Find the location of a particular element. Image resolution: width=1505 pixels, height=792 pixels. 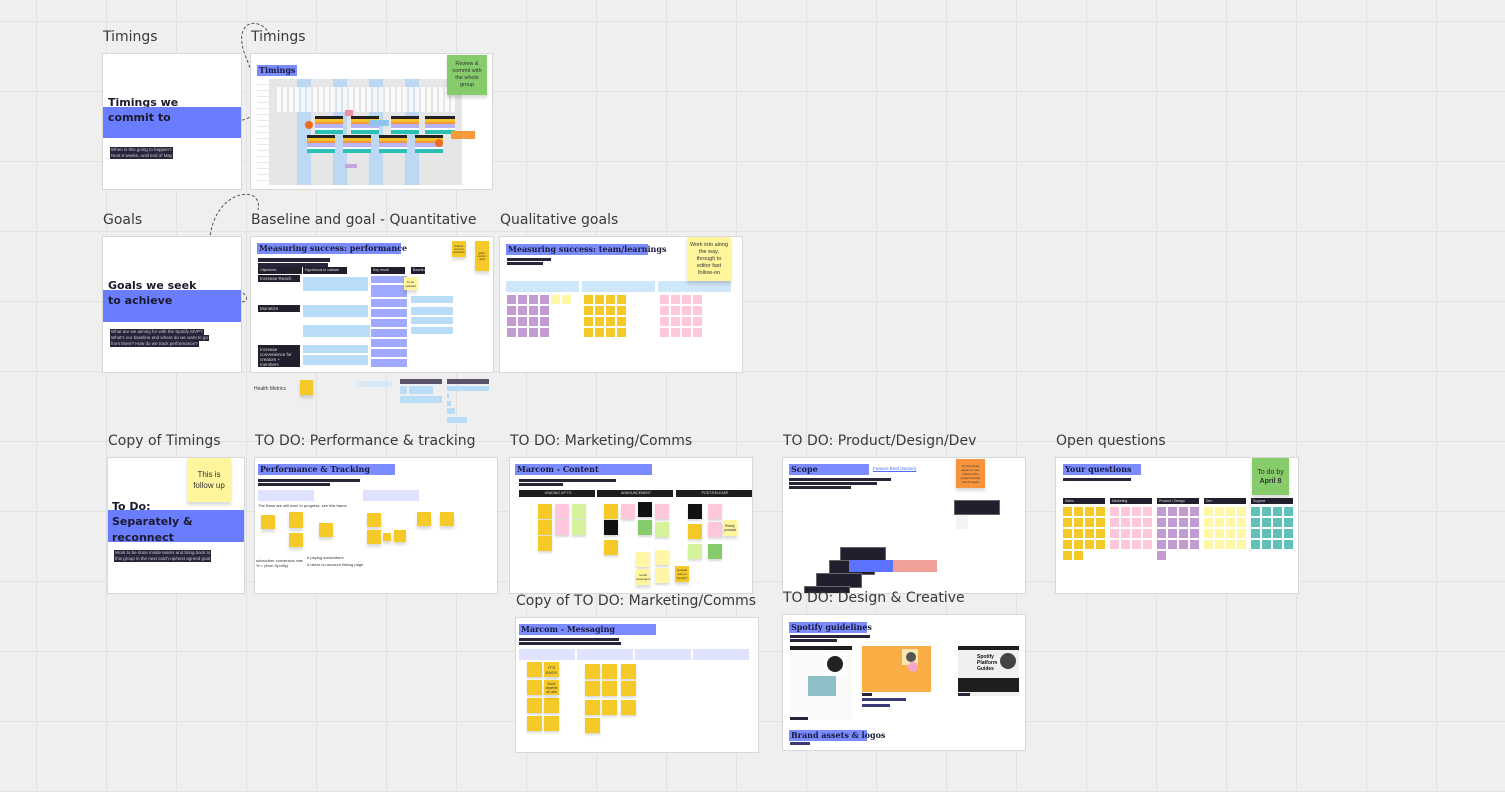

sticky-follow-up: This is follow up is located at coordinates (209, 480).